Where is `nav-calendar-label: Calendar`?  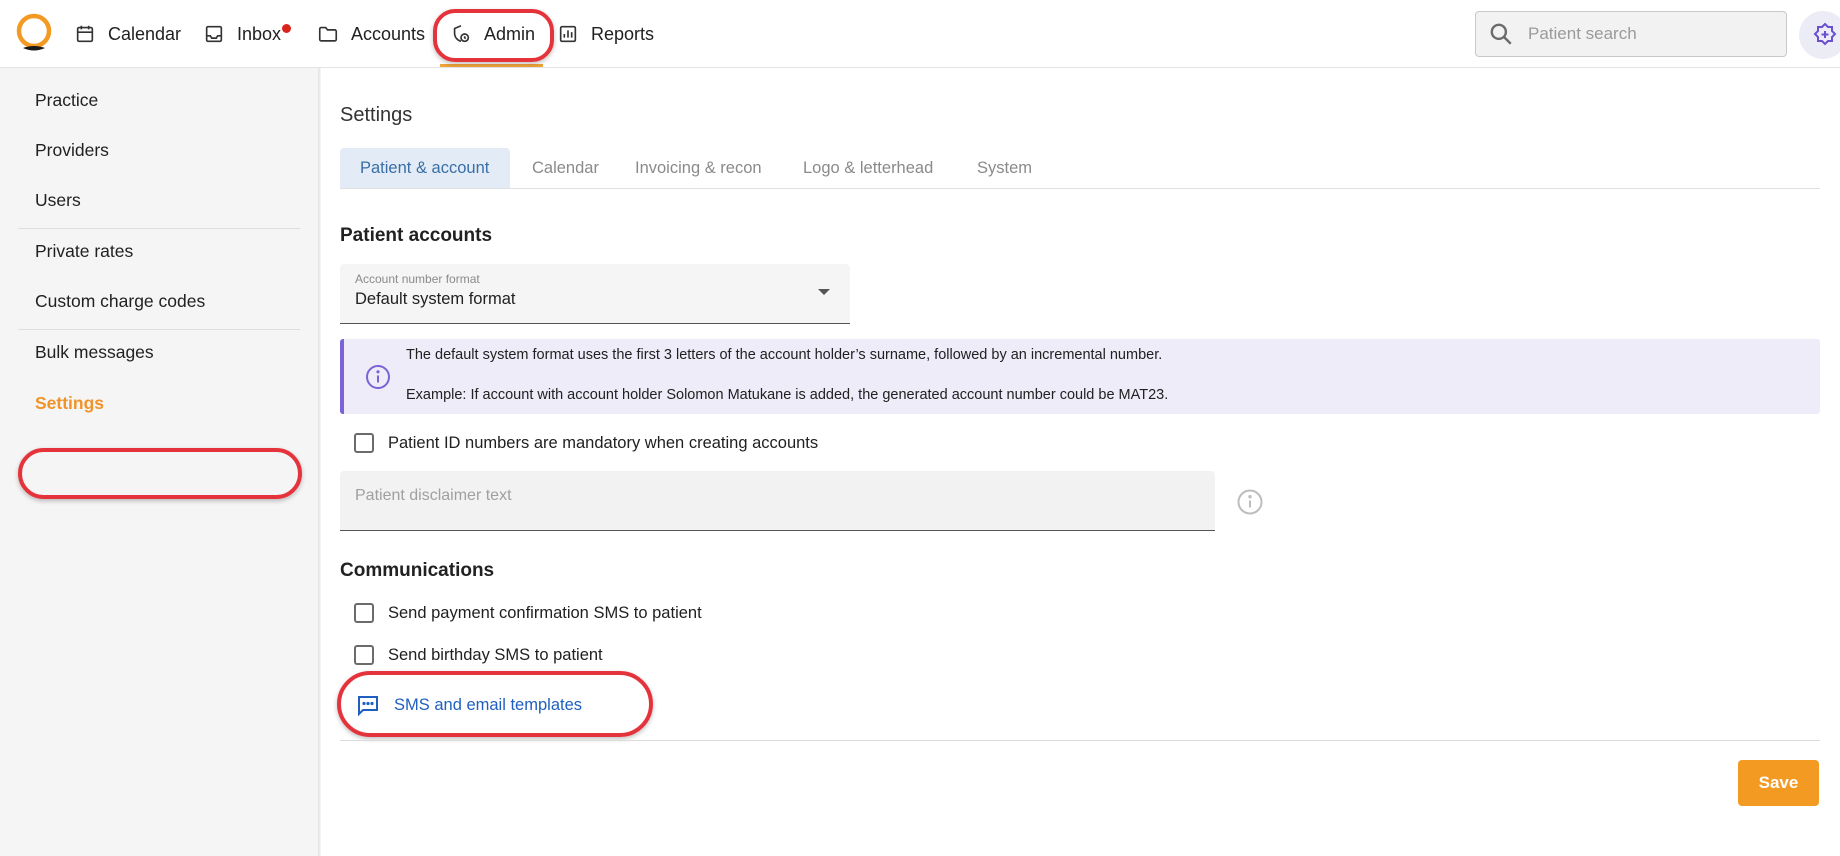
nav-calendar-label: Calendar is located at coordinates (145, 33).